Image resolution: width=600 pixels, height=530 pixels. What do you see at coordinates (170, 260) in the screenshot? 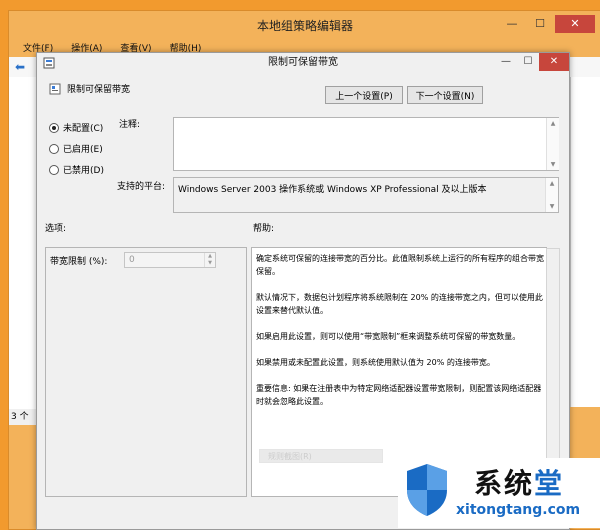
I see `bandwidth-limit-spinner: 0 ▲ ▼` at bounding box center [170, 260].